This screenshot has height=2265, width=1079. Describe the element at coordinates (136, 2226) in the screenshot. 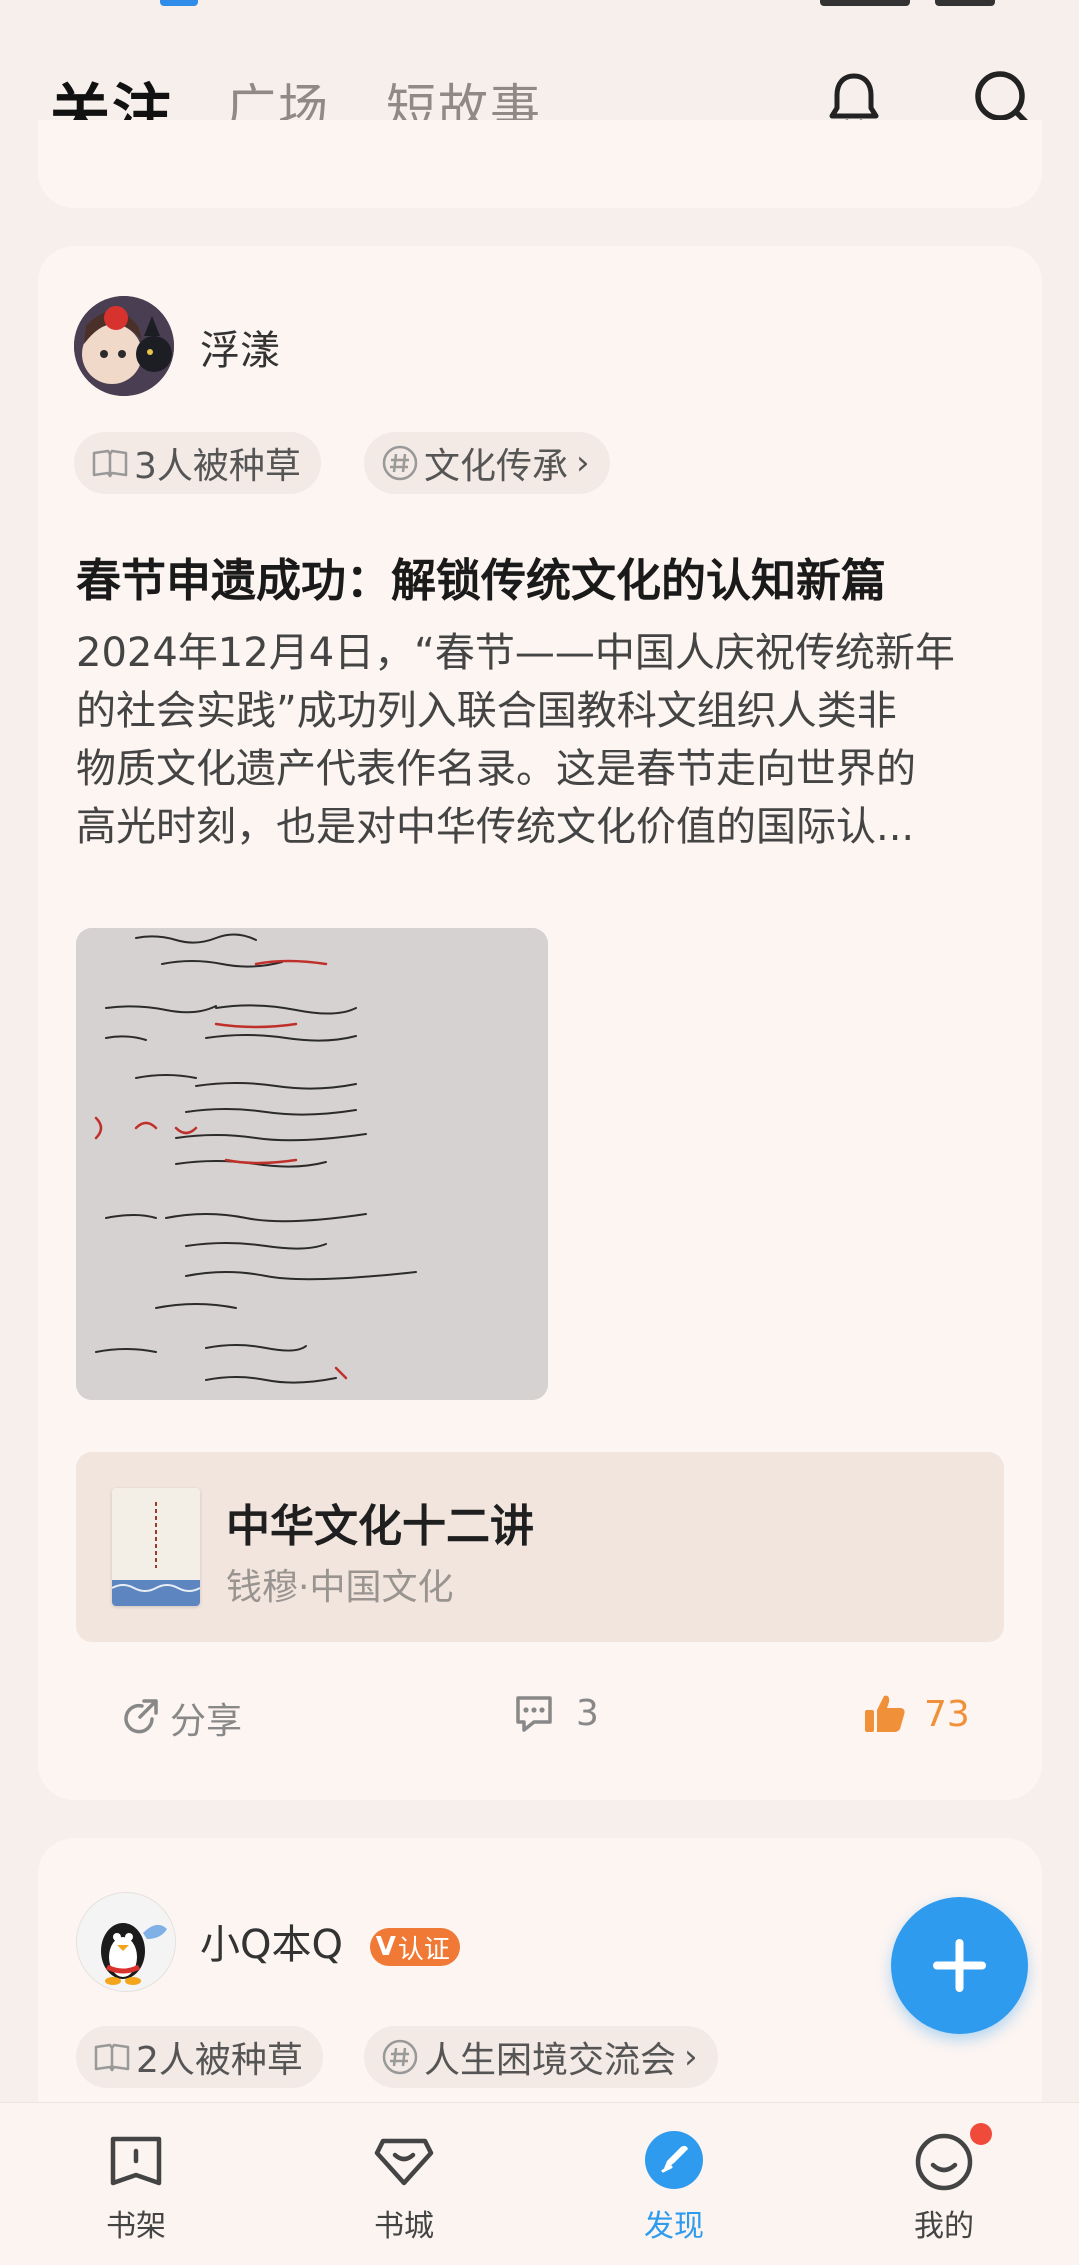

I see `nav-label: 书架` at that location.